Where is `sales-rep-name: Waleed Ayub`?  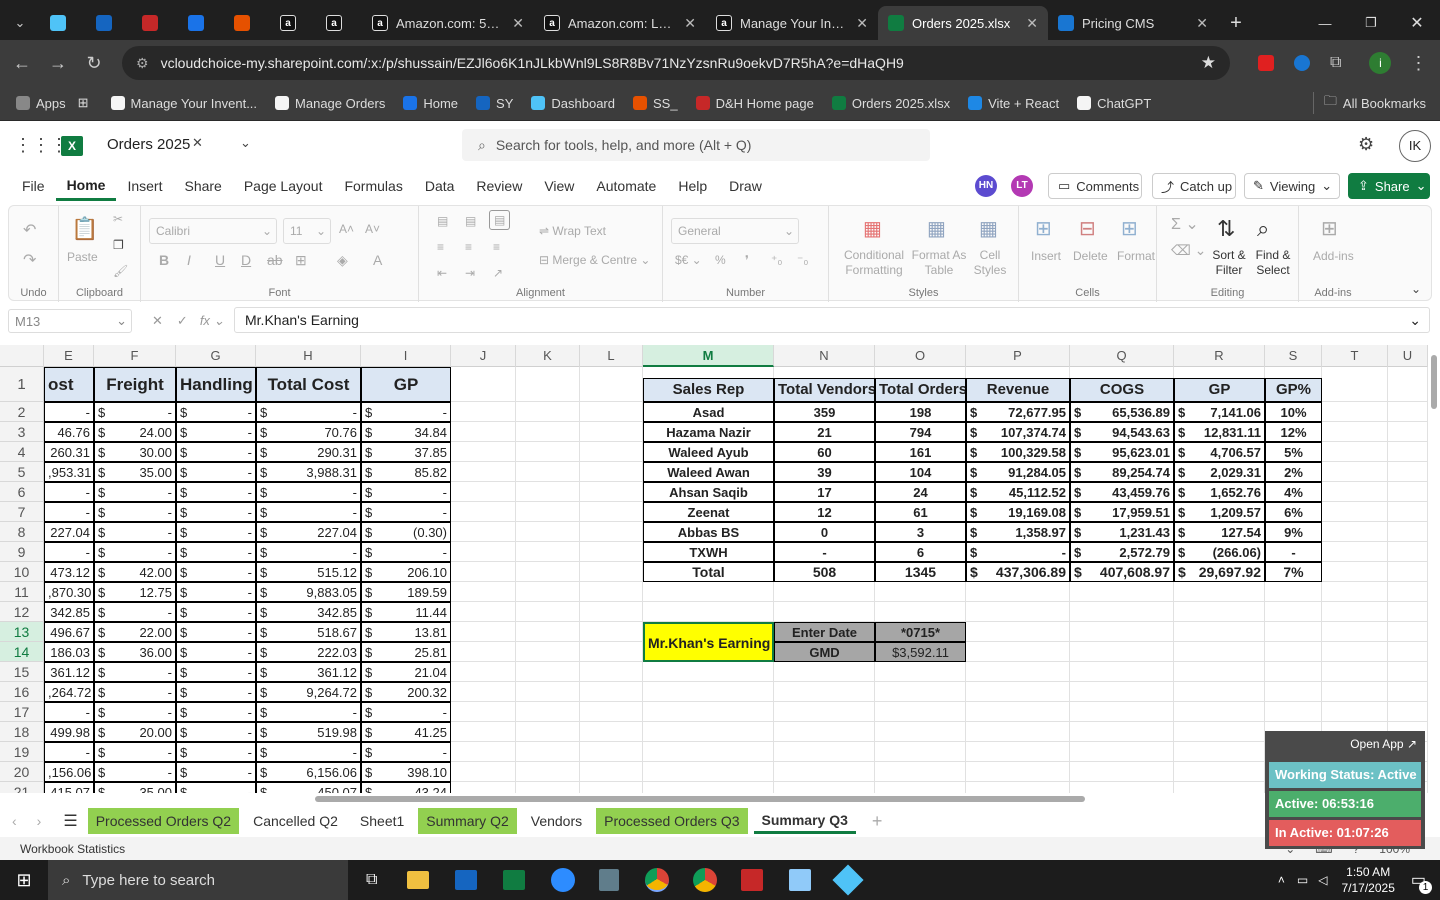 sales-rep-name: Waleed Ayub is located at coordinates (708, 452).